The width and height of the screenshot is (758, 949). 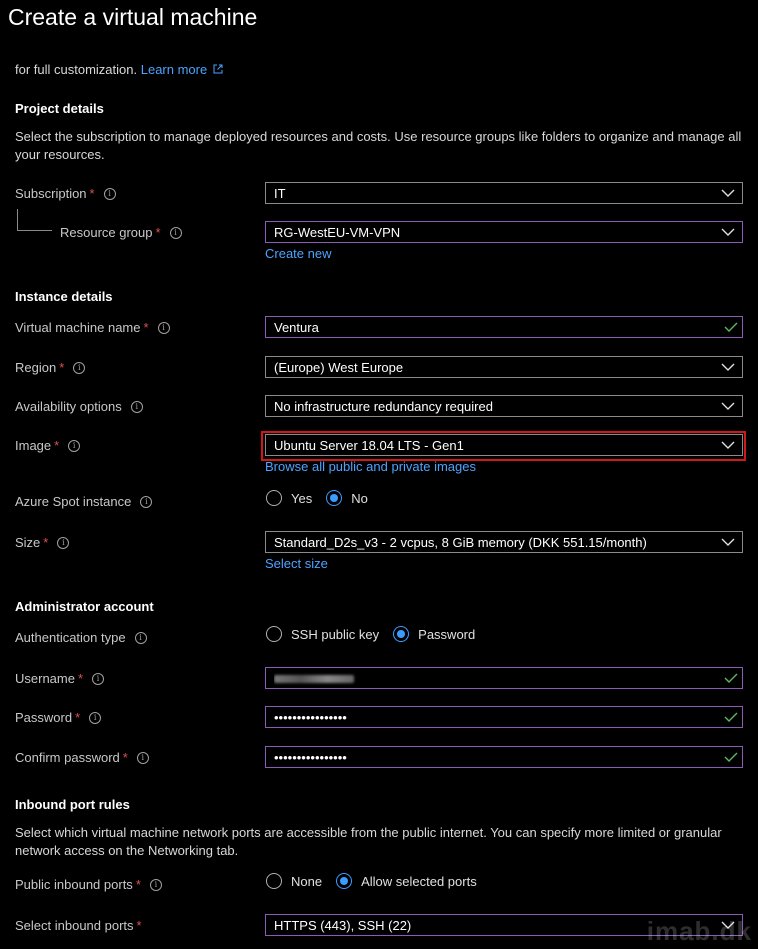 What do you see at coordinates (72, 804) in the screenshot?
I see `inbound-rules-heading: Inbound port rules` at bounding box center [72, 804].